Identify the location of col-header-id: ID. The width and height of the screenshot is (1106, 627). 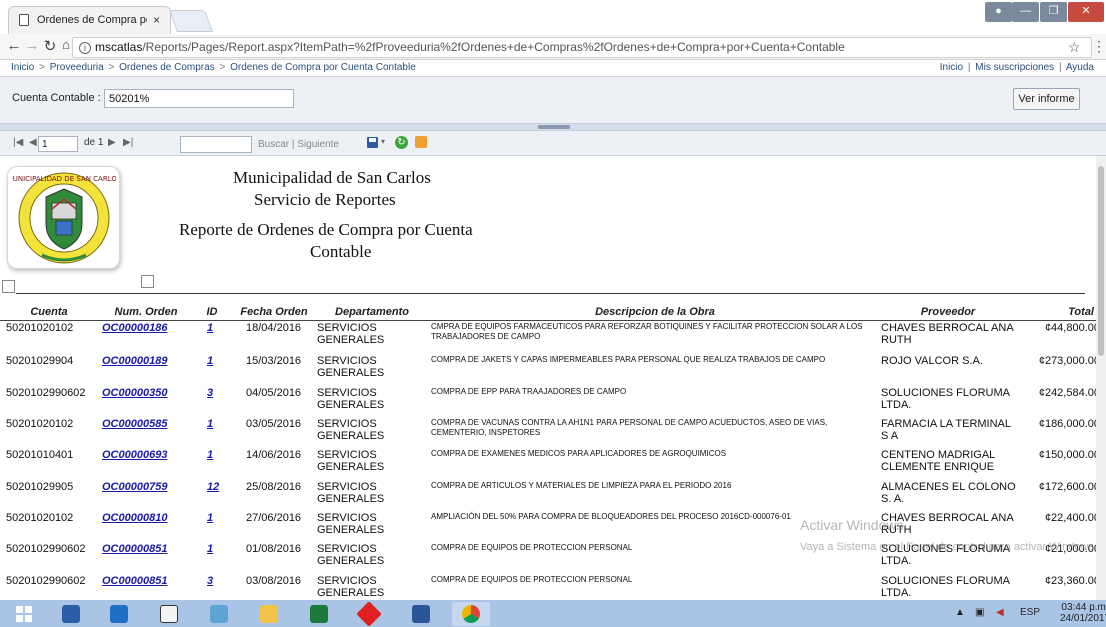
(212, 312).